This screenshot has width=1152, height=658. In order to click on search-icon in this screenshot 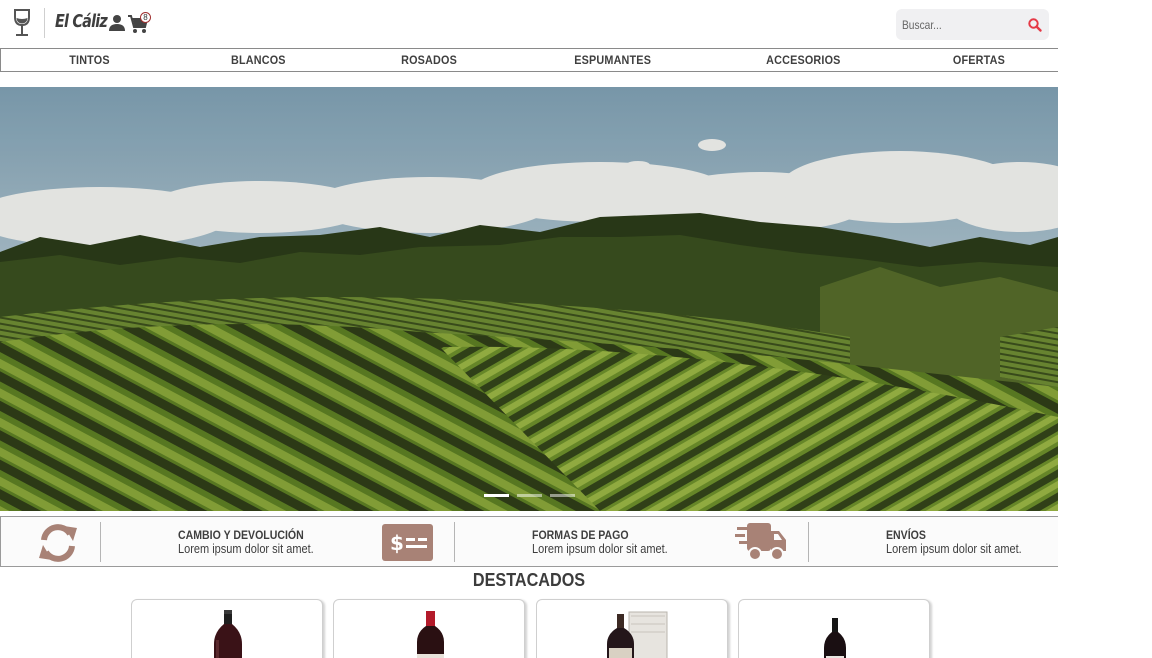, I will do `click(1035, 25)`.